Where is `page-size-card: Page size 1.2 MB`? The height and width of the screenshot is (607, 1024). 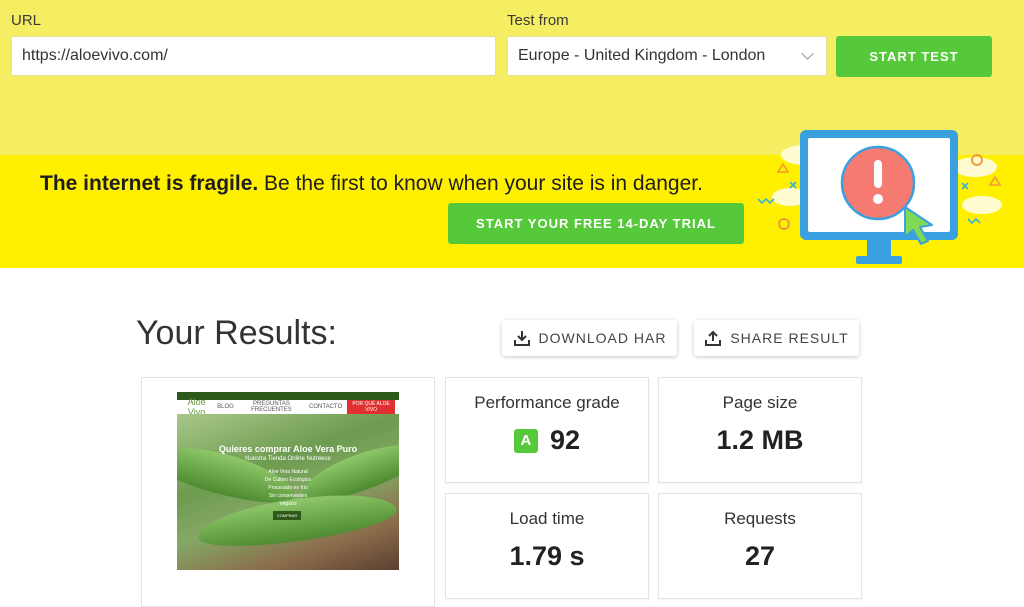 page-size-card: Page size 1.2 MB is located at coordinates (760, 430).